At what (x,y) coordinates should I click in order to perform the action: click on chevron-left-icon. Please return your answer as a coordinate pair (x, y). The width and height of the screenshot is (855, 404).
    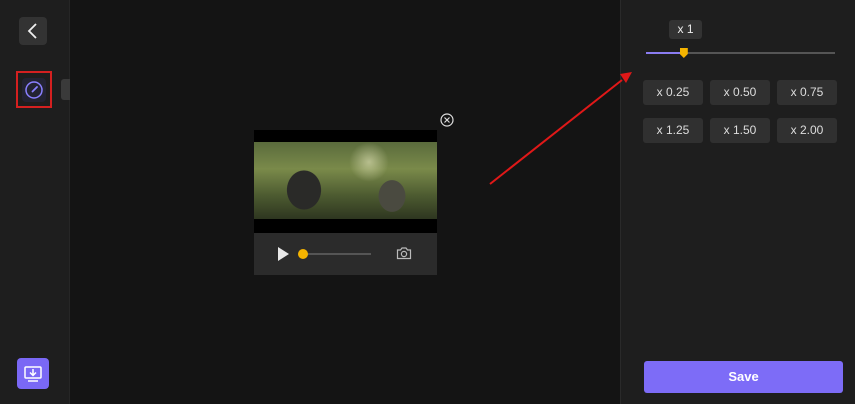
    Looking at the image, I should click on (32, 31).